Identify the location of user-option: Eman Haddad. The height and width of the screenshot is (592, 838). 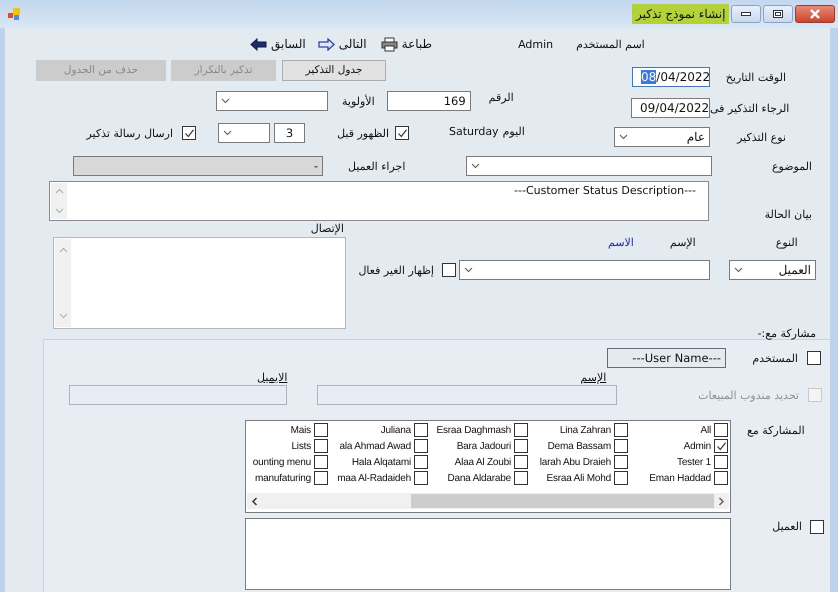
(680, 478).